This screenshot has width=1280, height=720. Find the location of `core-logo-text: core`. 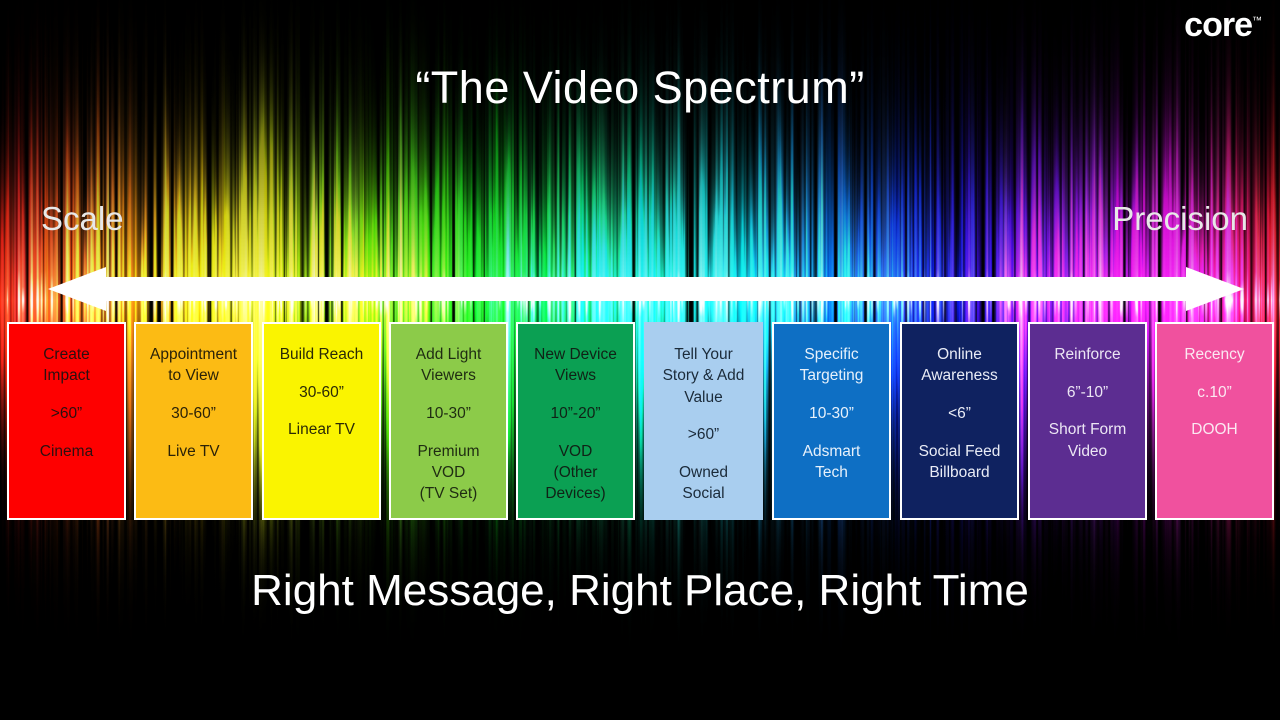

core-logo-text: core is located at coordinates (1218, 25).